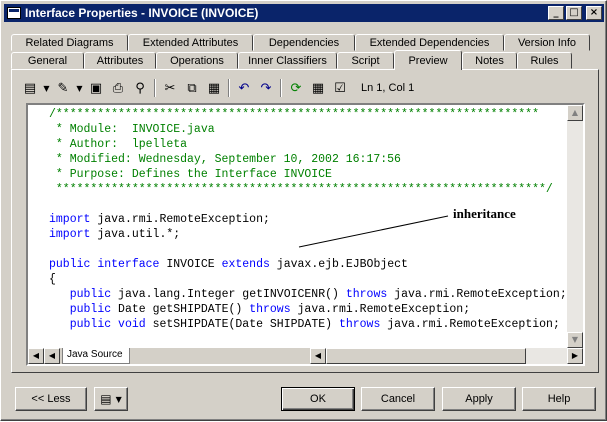  I want to click on annotation-line, so click(373, 231).